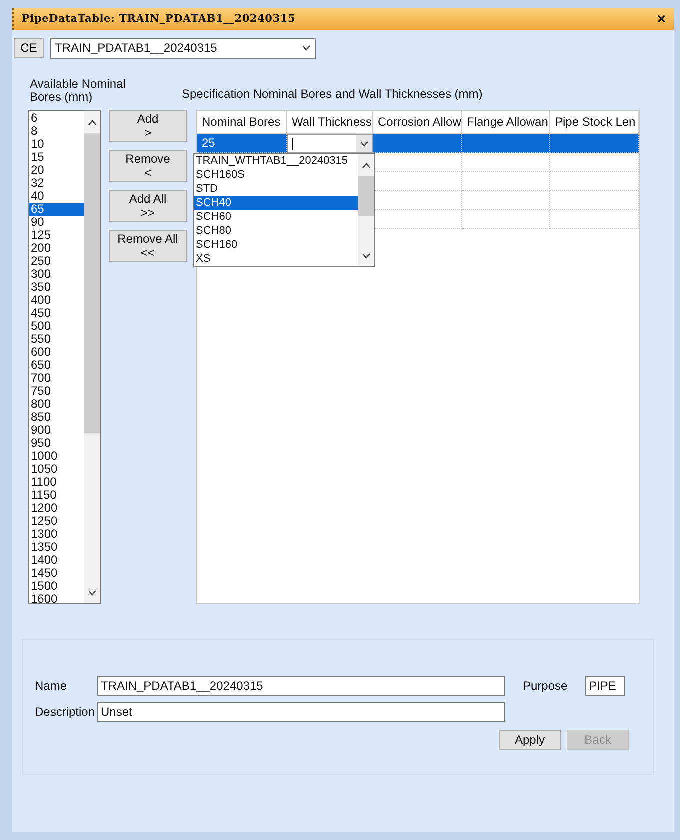 The width and height of the screenshot is (680, 840). What do you see at coordinates (56, 209) in the screenshot?
I see `list-item: 65` at bounding box center [56, 209].